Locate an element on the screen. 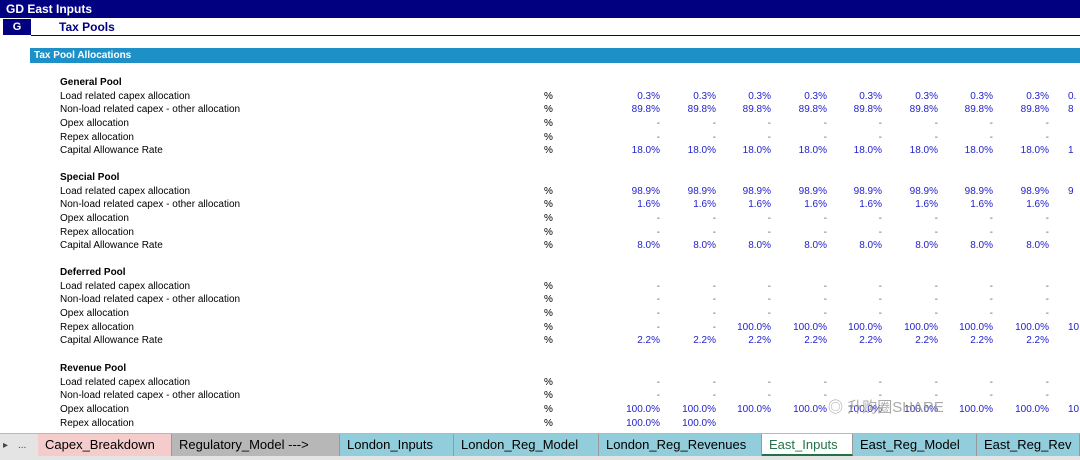 Image resolution: width=1080 pixels, height=460 pixels. value-cell-partial: 1 is located at coordinates (1074, 150).